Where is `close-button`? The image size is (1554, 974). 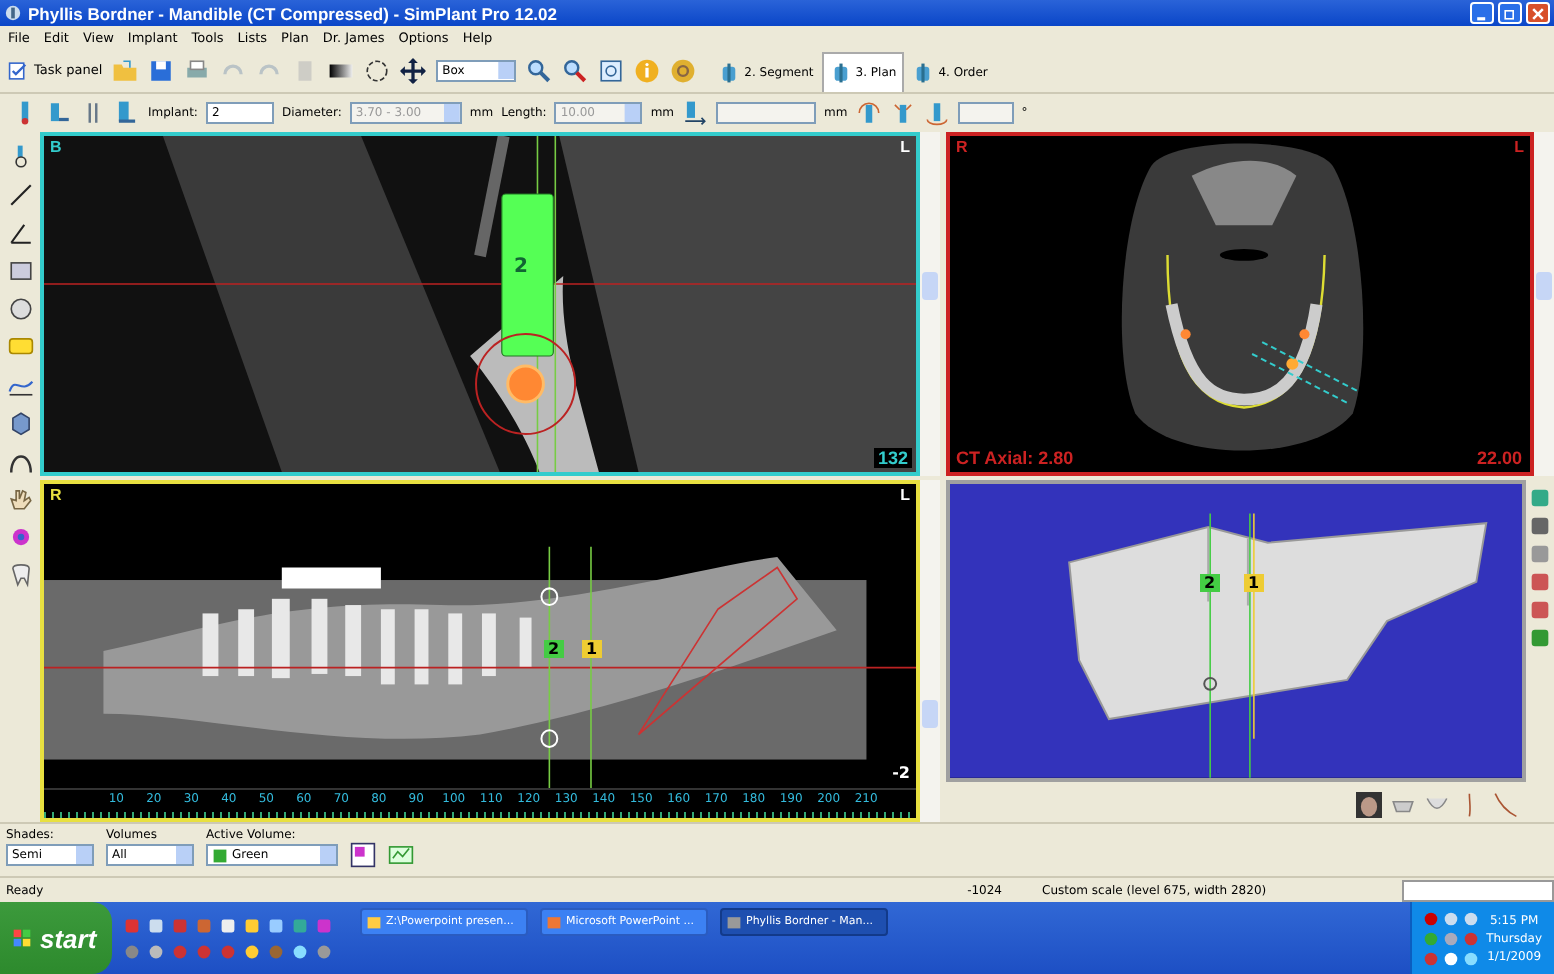 close-button is located at coordinates (1538, 13).